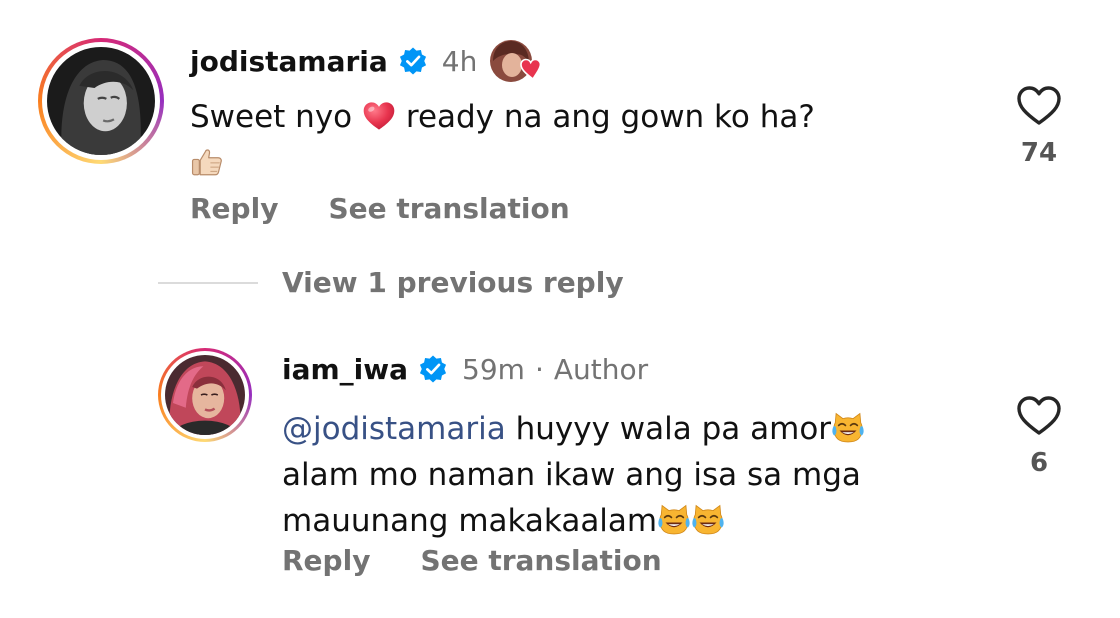 This screenshot has width=1120, height=618. I want to click on like-count: 6, so click(1039, 463).